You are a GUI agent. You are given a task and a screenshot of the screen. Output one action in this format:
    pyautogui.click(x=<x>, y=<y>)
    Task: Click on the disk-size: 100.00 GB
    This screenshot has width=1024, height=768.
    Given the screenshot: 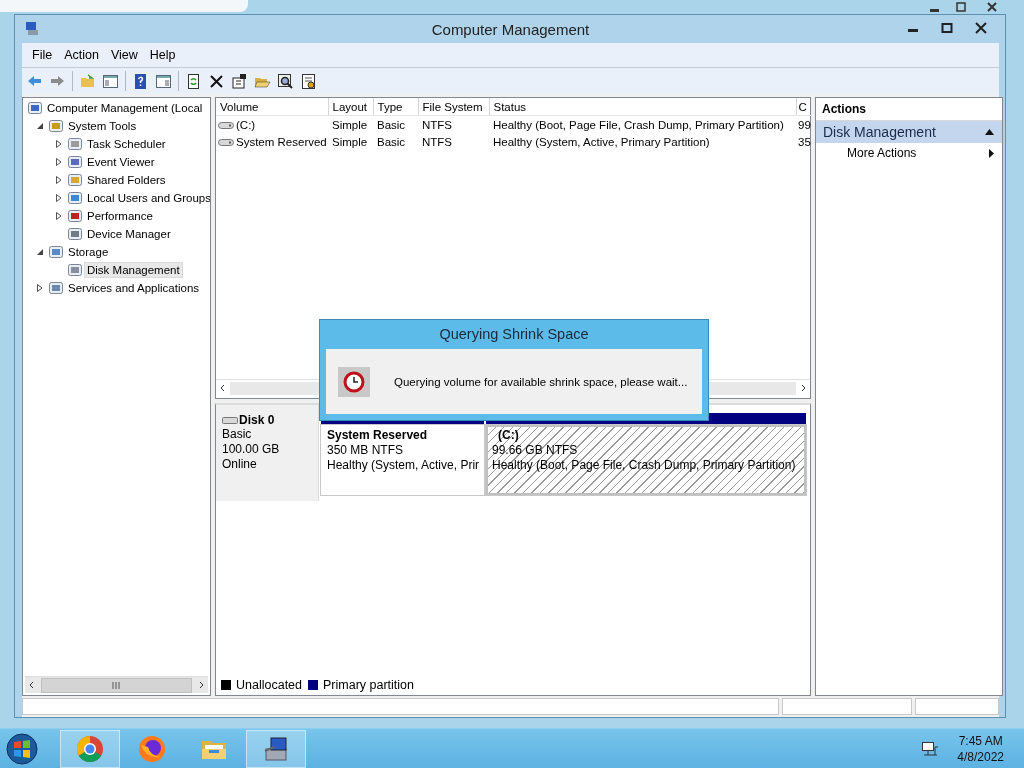 What is the action you would take?
    pyautogui.click(x=251, y=449)
    